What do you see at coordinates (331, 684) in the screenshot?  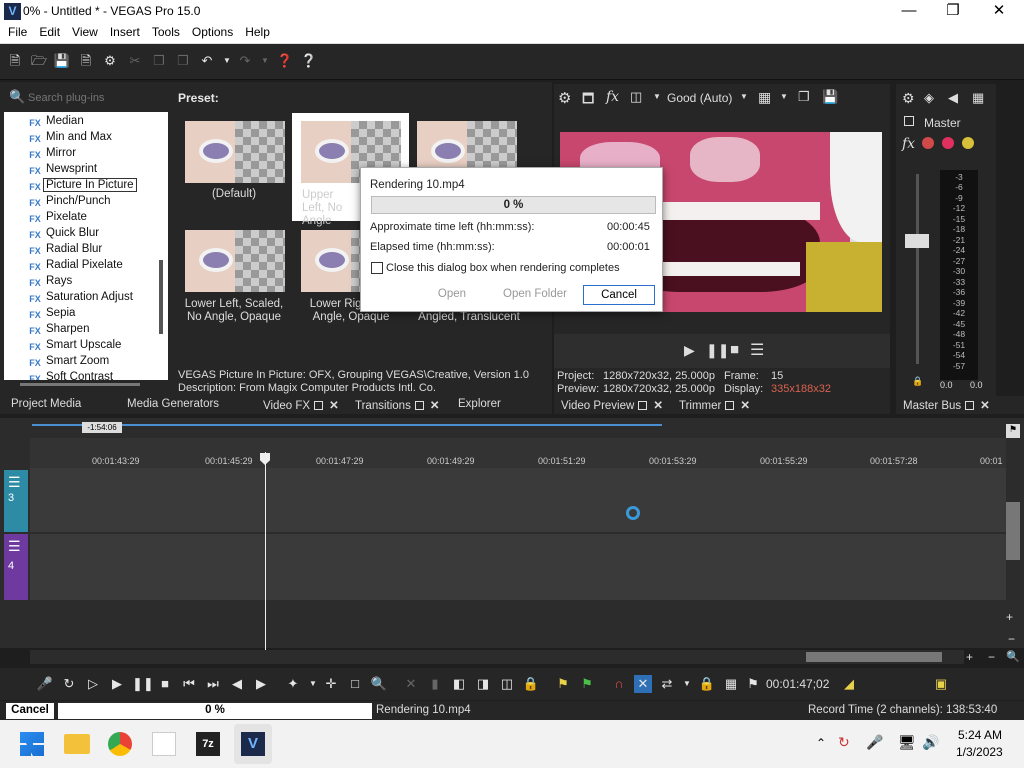 I see `envelope-tool-icon: ✛` at bounding box center [331, 684].